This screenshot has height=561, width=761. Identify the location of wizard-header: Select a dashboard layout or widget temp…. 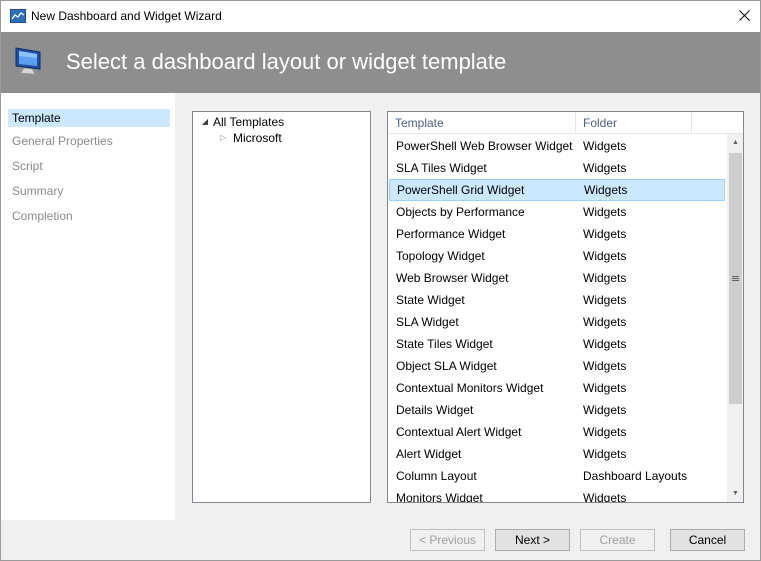
(380, 62).